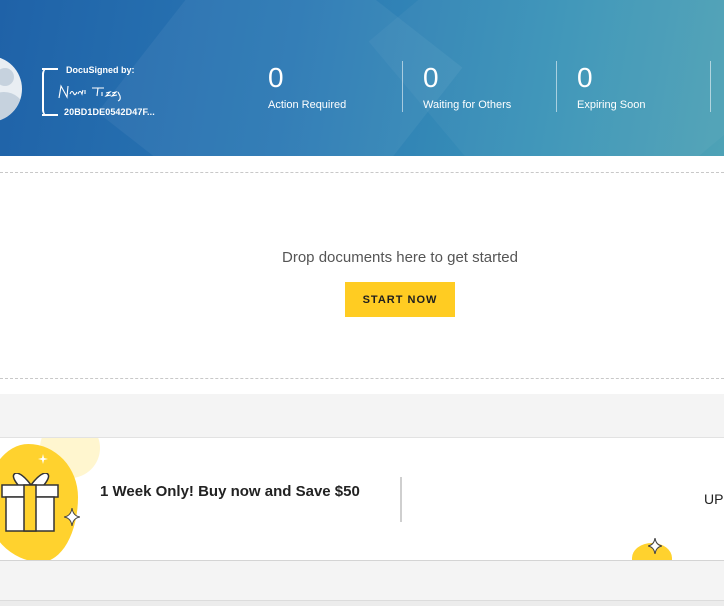 Image resolution: width=724 pixels, height=606 pixels. I want to click on upgrade-link: UP, so click(713, 499).